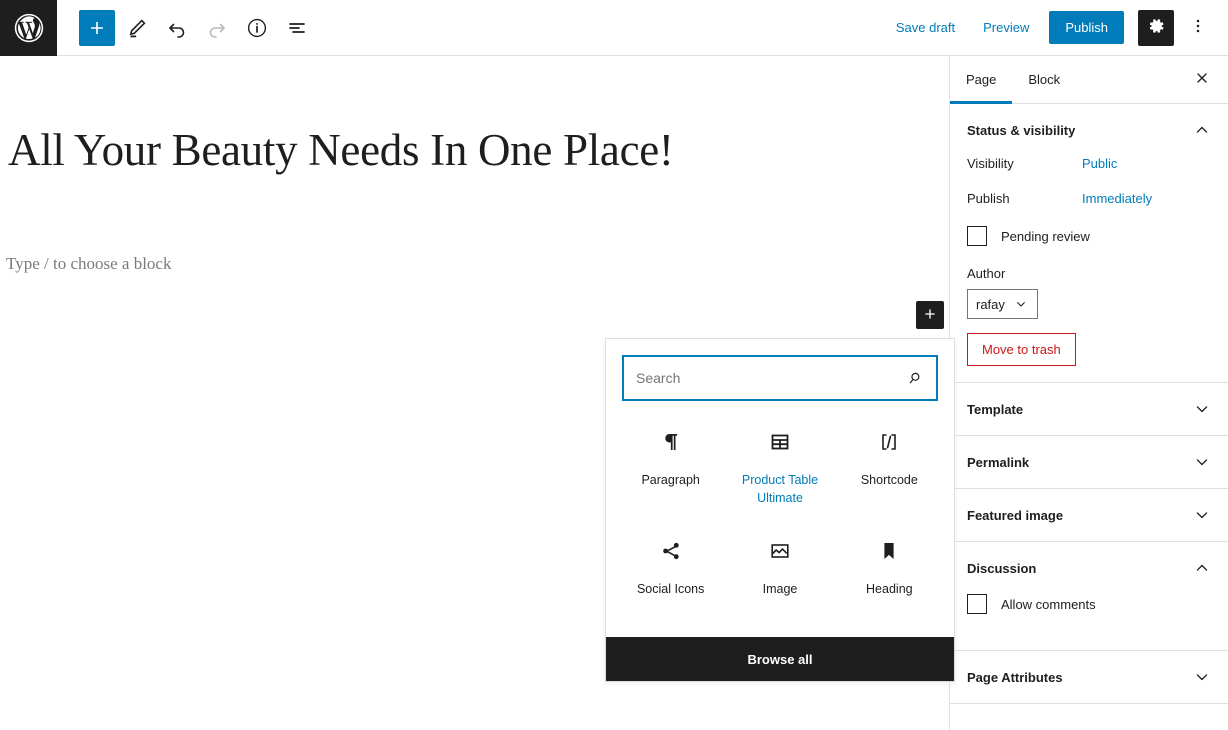  I want to click on author-value: rafay, so click(990, 304).